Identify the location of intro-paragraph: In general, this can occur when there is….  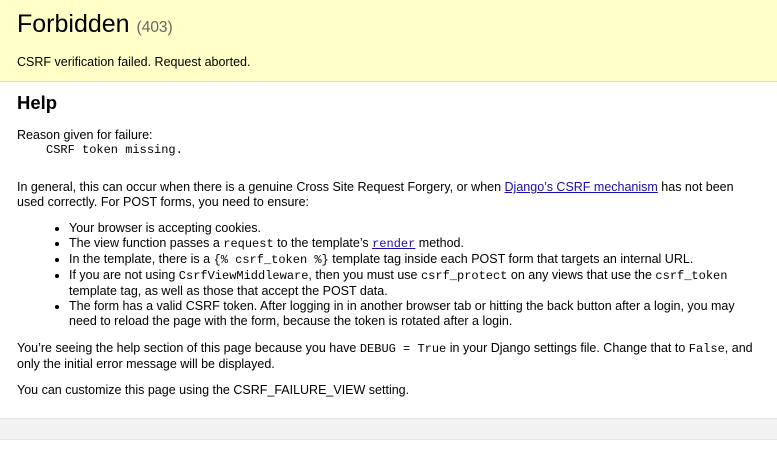
(388, 195).